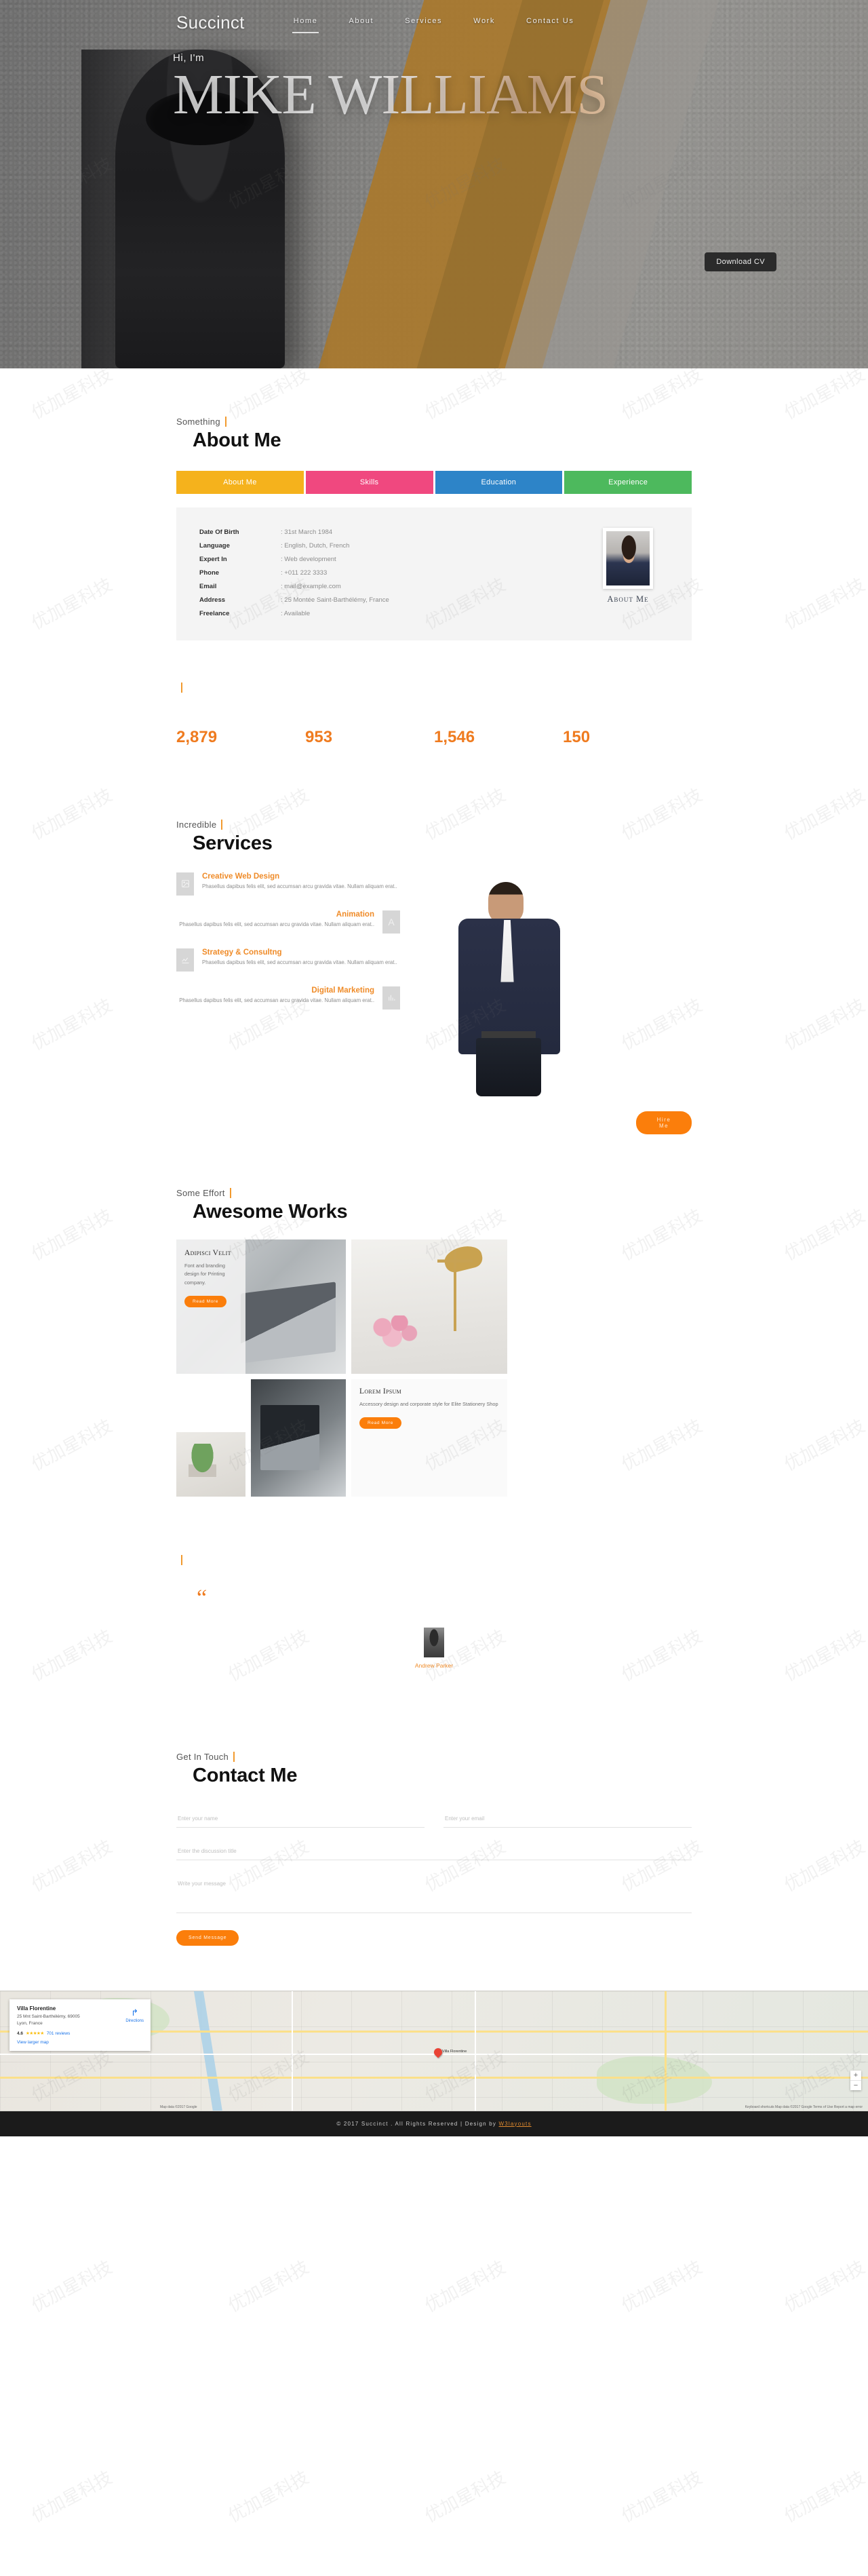 This screenshot has width=868, height=2576. What do you see at coordinates (383, 532) in the screenshot?
I see `info-row-date-of-birth: Date Of Birth 31st March 1984` at bounding box center [383, 532].